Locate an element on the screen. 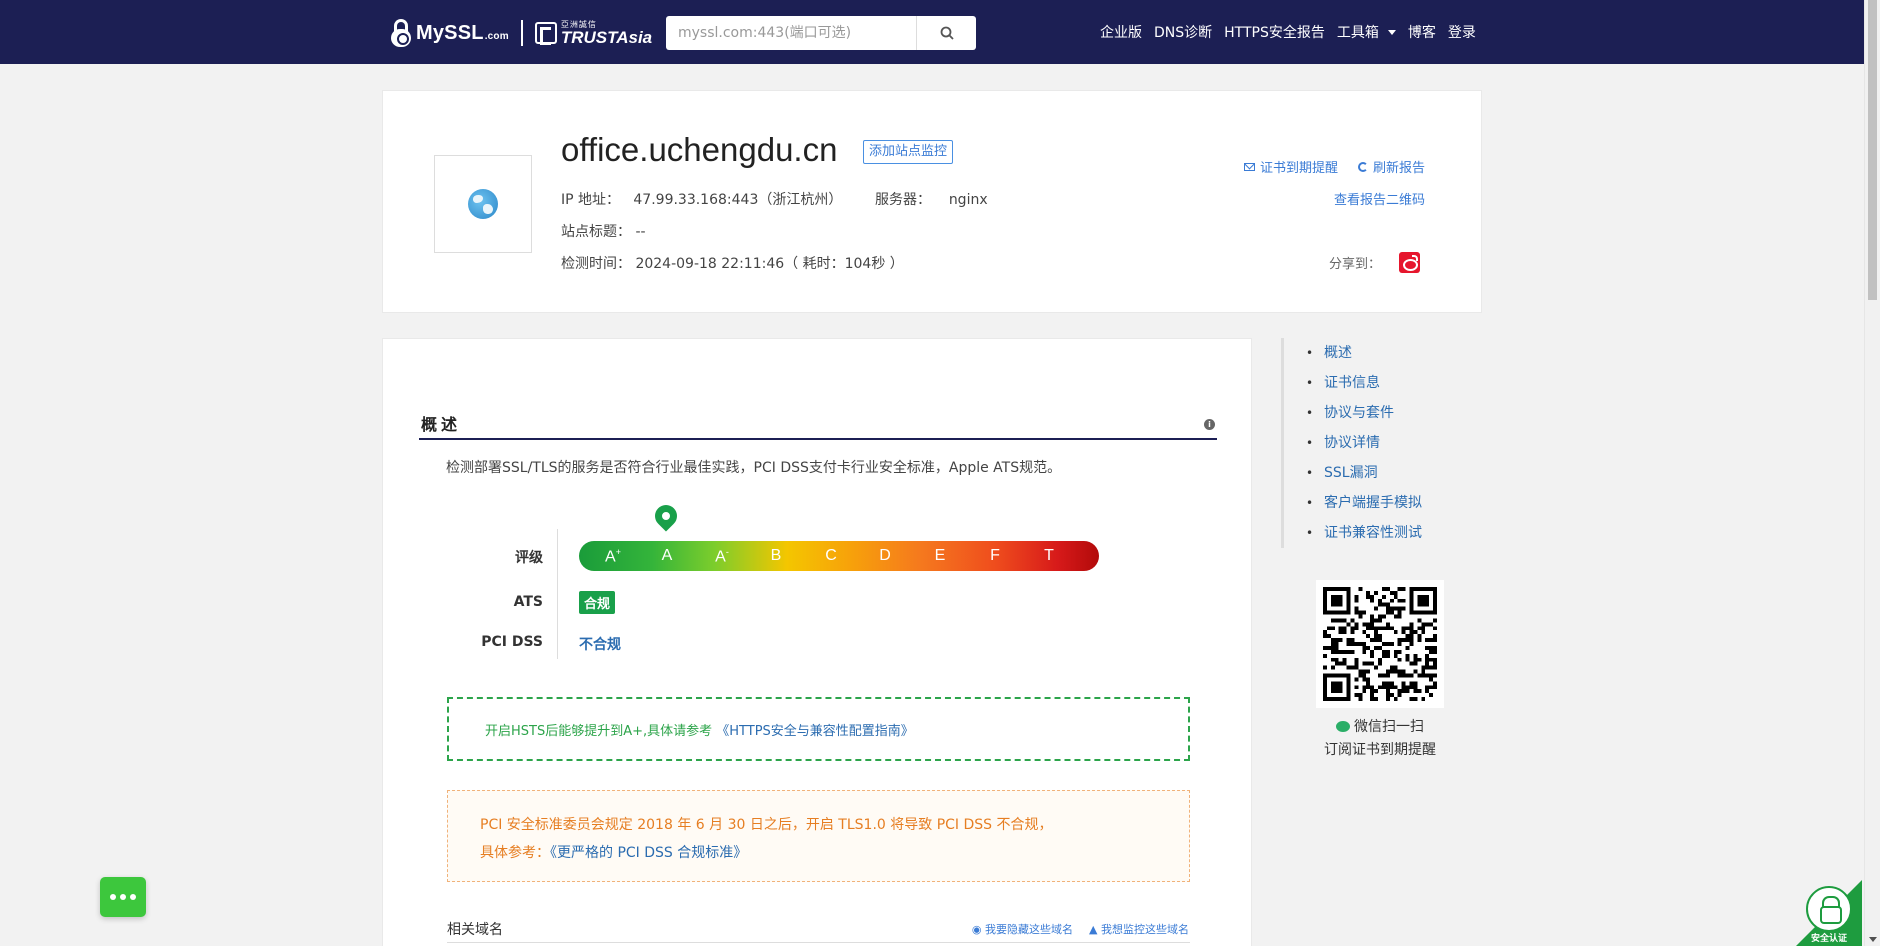 The height and width of the screenshot is (946, 1880). sidebar-item-protocols: 协议与套件 is located at coordinates (1363, 413).